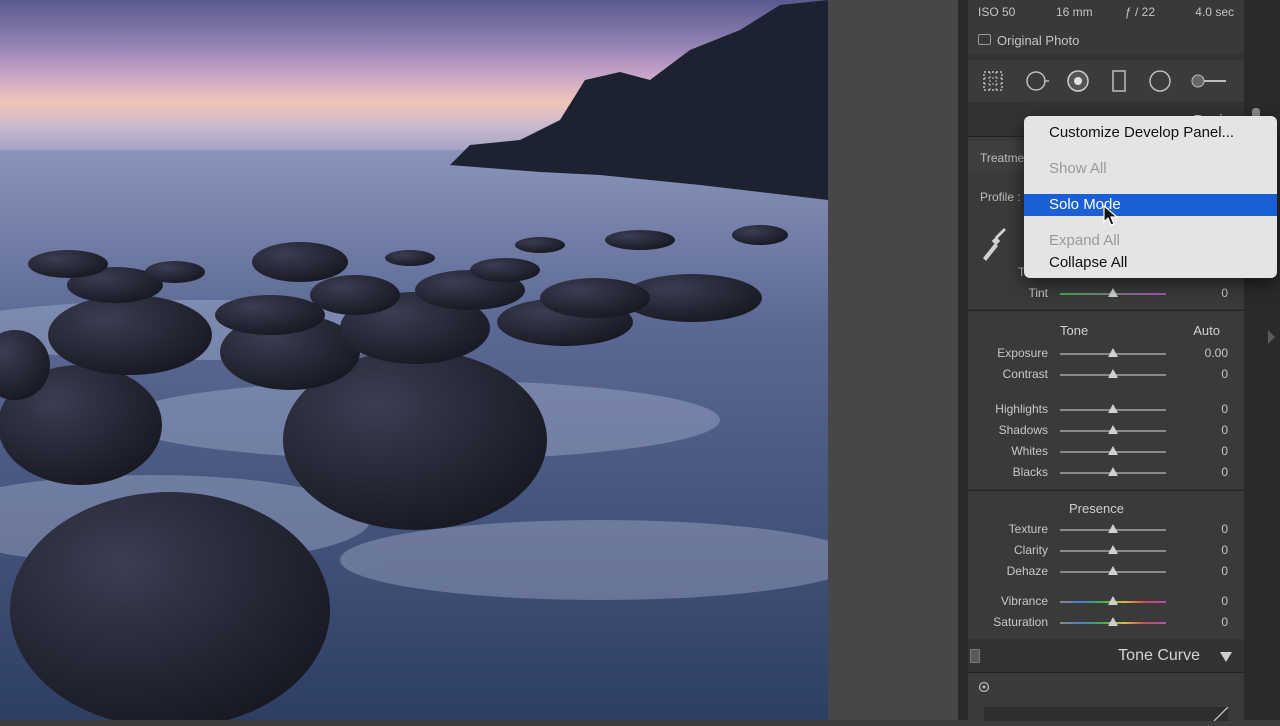  Describe the element at coordinates (1106, 550) in the screenshot. I see `clarity-slider: Clarity 0` at that location.